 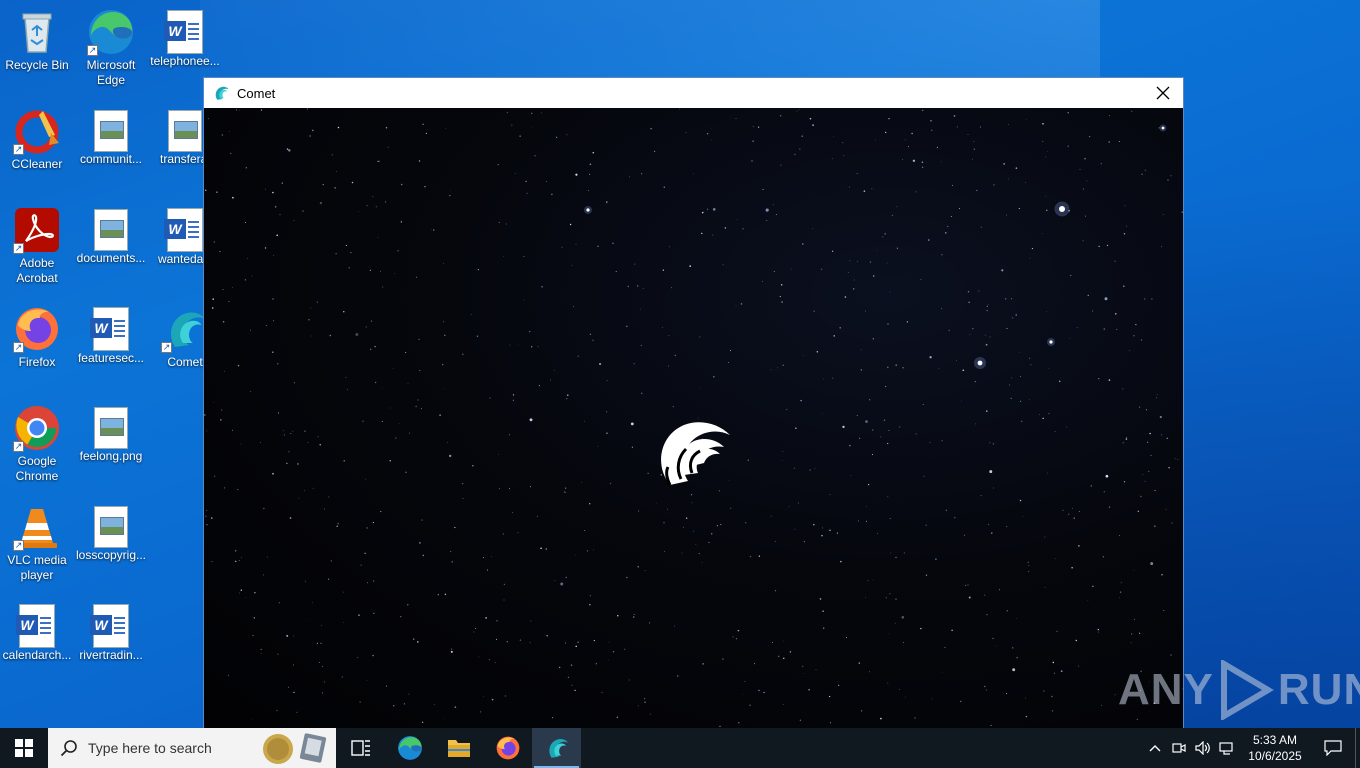 What do you see at coordinates (1062, 209) in the screenshot?
I see `bright-star` at bounding box center [1062, 209].